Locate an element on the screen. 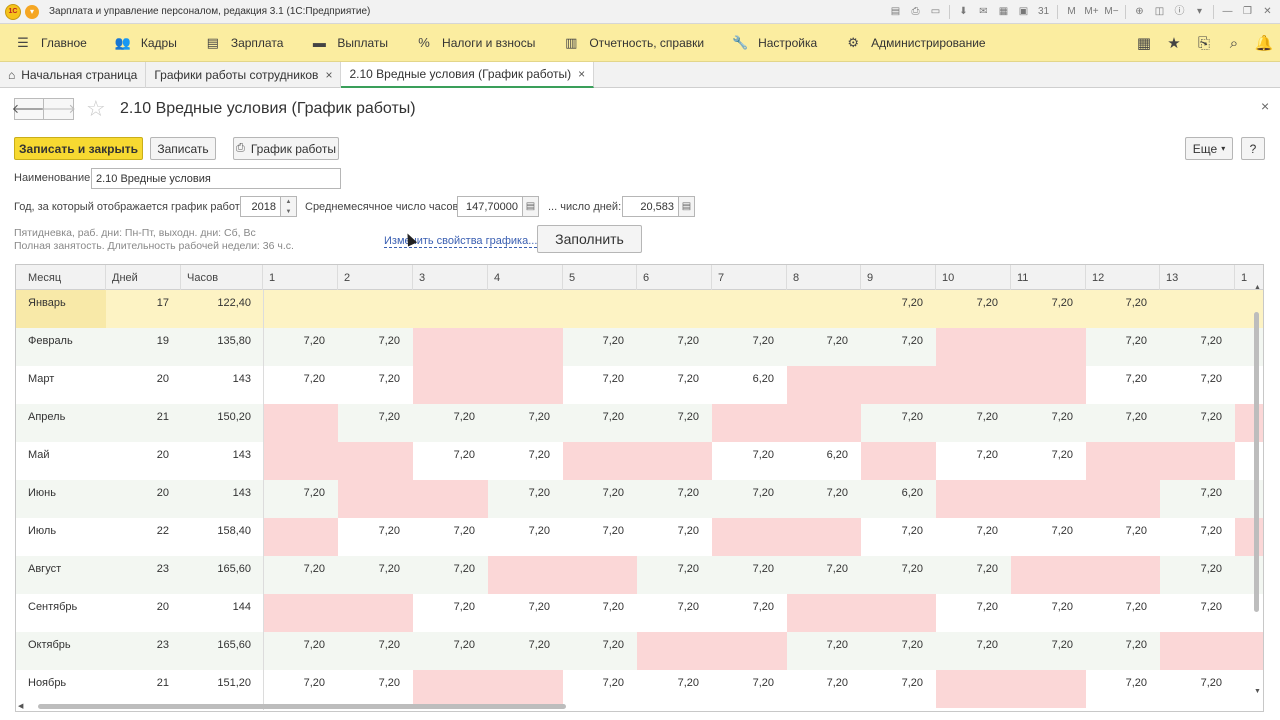 The image size is (1280, 720). menu-settings: 🔧 Настройка is located at coordinates (773, 43).